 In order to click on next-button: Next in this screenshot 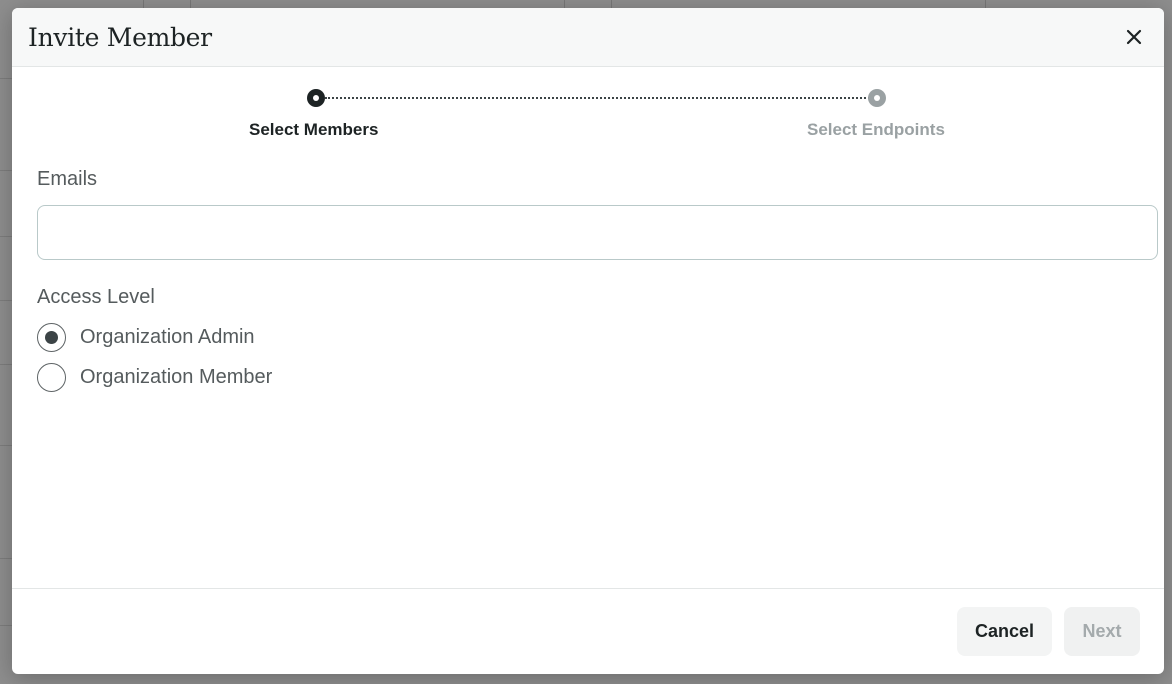, I will do `click(1102, 631)`.